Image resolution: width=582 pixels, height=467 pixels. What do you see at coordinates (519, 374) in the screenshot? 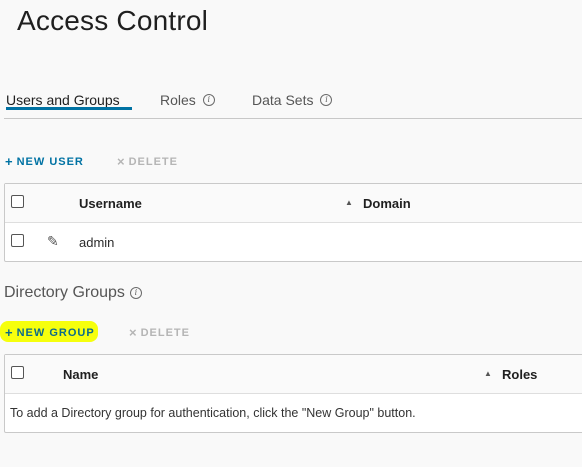
I see `column-header-roles: Roles` at bounding box center [519, 374].